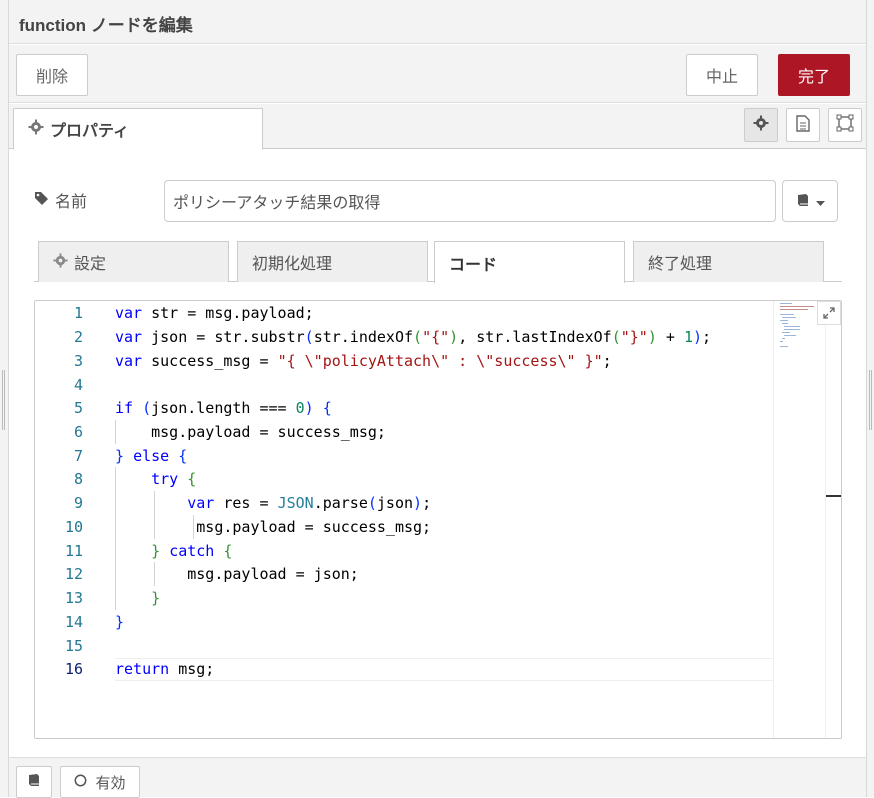  I want to click on line-number: 2, so click(78, 337).